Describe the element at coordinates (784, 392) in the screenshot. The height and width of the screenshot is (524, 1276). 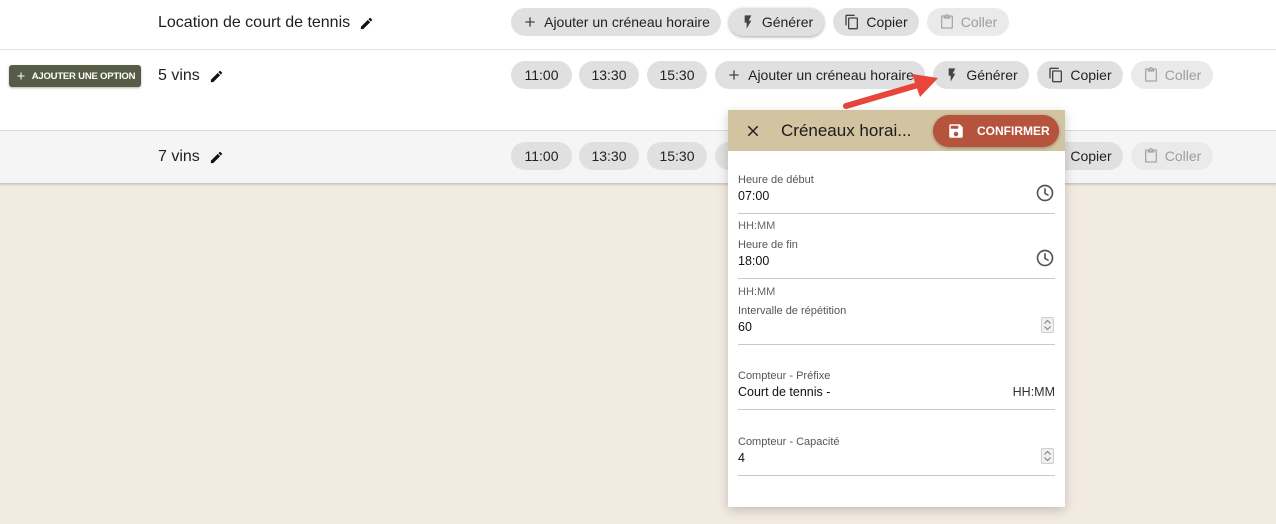
I see `prefix-value: Court de tennis -` at that location.